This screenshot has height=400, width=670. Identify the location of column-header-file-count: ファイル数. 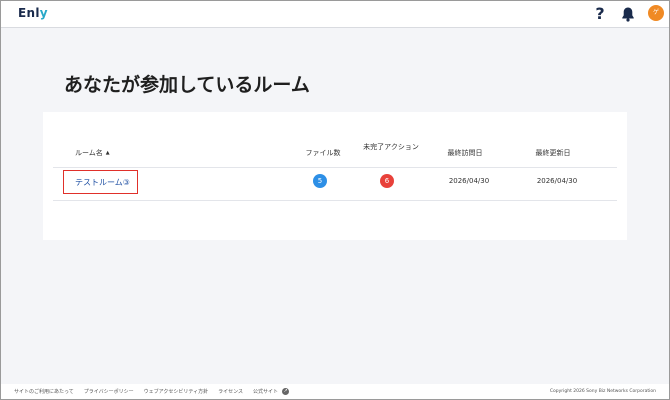
(323, 153).